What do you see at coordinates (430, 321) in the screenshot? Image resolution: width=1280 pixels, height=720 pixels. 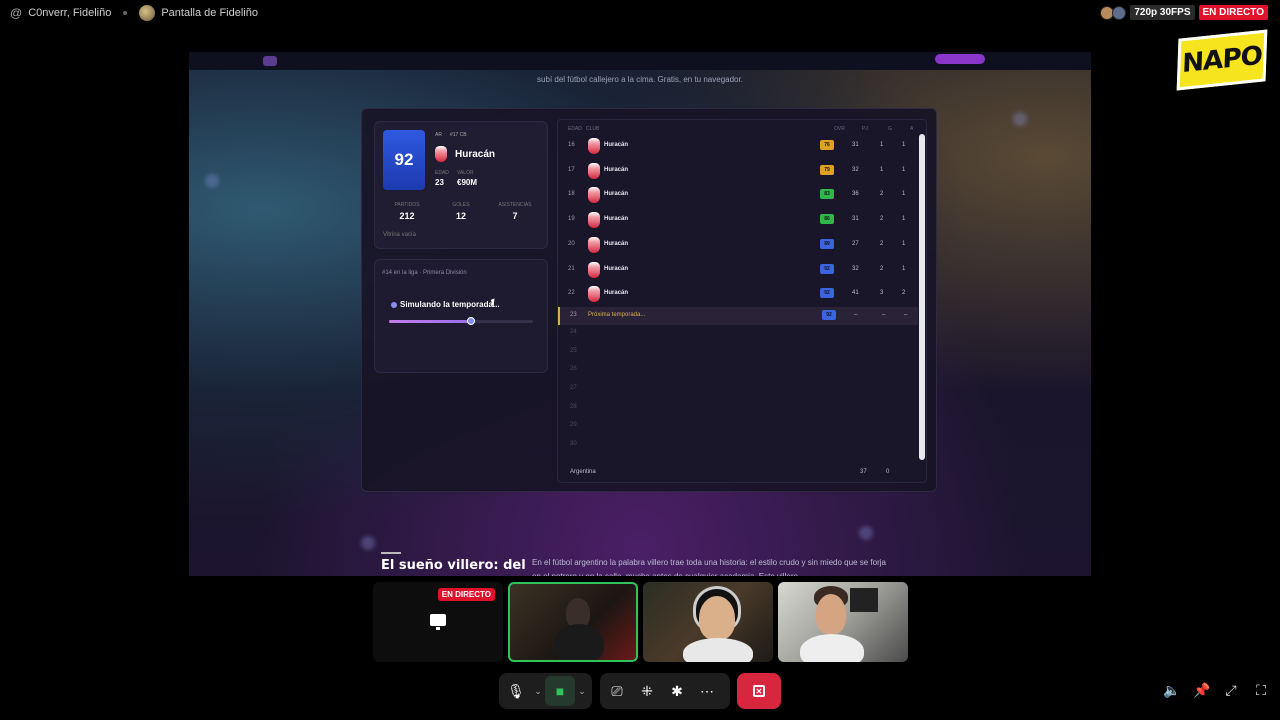 I see `progress-fill` at bounding box center [430, 321].